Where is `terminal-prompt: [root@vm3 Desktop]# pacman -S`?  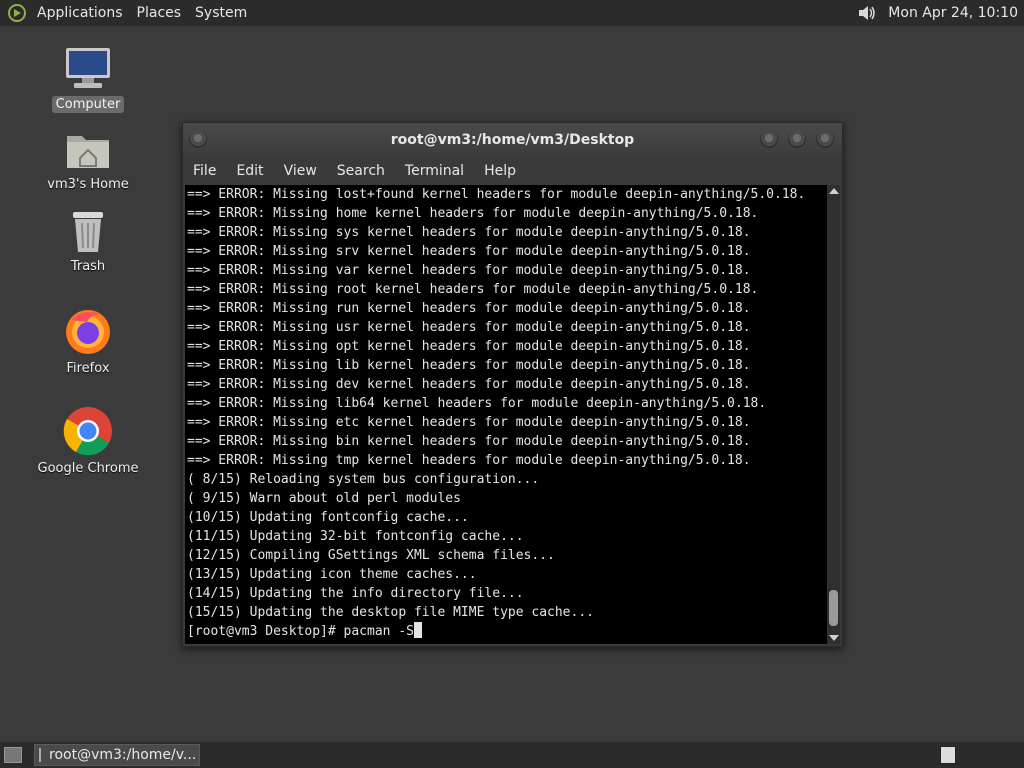
terminal-prompt: [root@vm3 Desktop]# pacman -S is located at coordinates (300, 631).